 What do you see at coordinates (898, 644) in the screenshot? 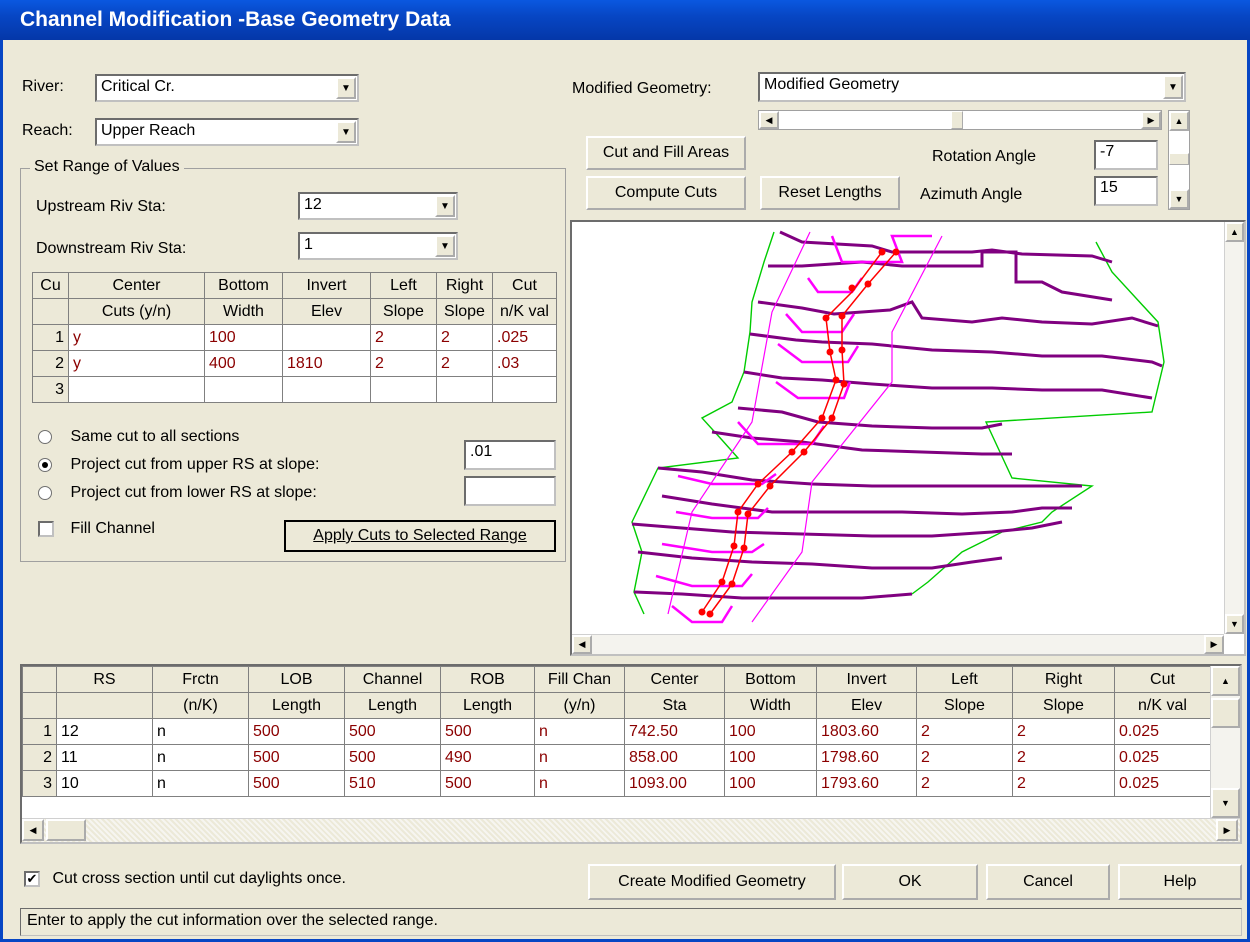
I see `plot-horizontal-scrollbar: ◀ ▶` at bounding box center [898, 644].